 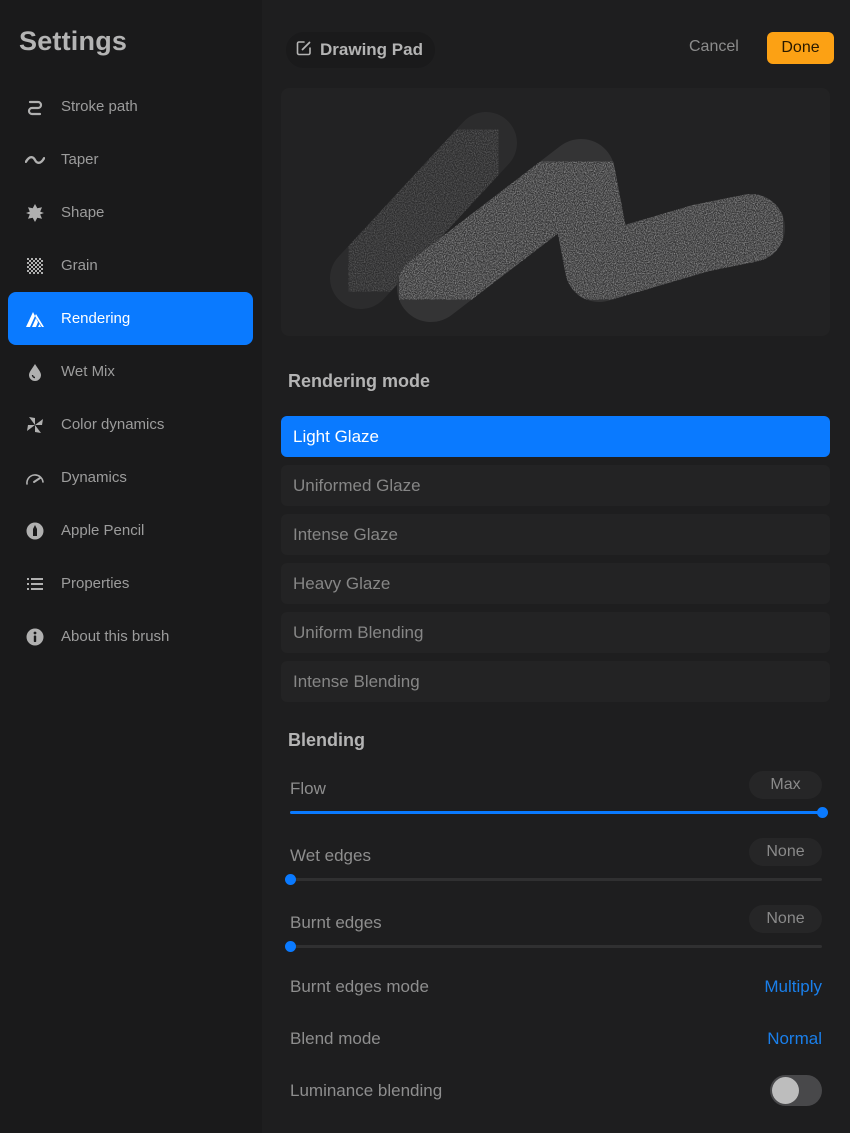 I want to click on wet-edges-label: Wet edges, so click(x=330, y=855).